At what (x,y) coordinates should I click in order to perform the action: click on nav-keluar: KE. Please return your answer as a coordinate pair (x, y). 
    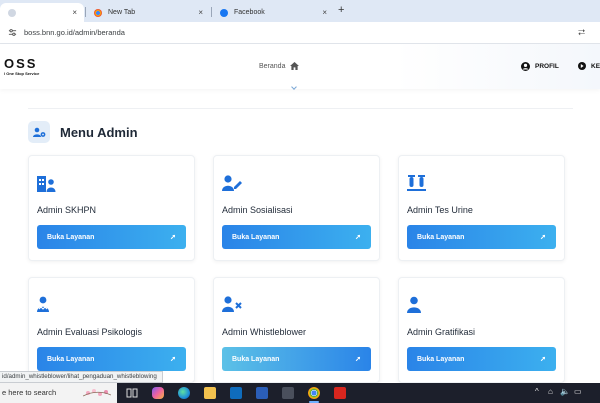
    Looking at the image, I should click on (589, 66).